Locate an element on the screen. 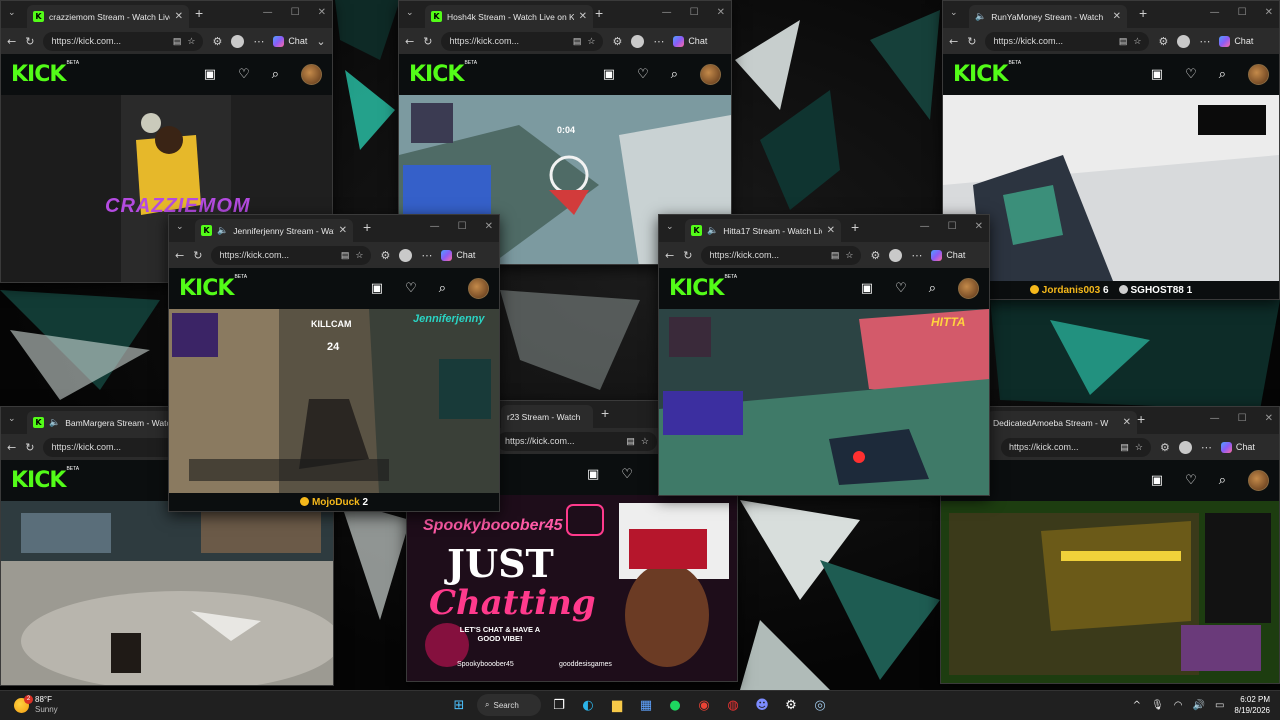 Image resolution: width=1280 pixels, height=720 pixels. start-icon: ⊞ is located at coordinates (459, 705).